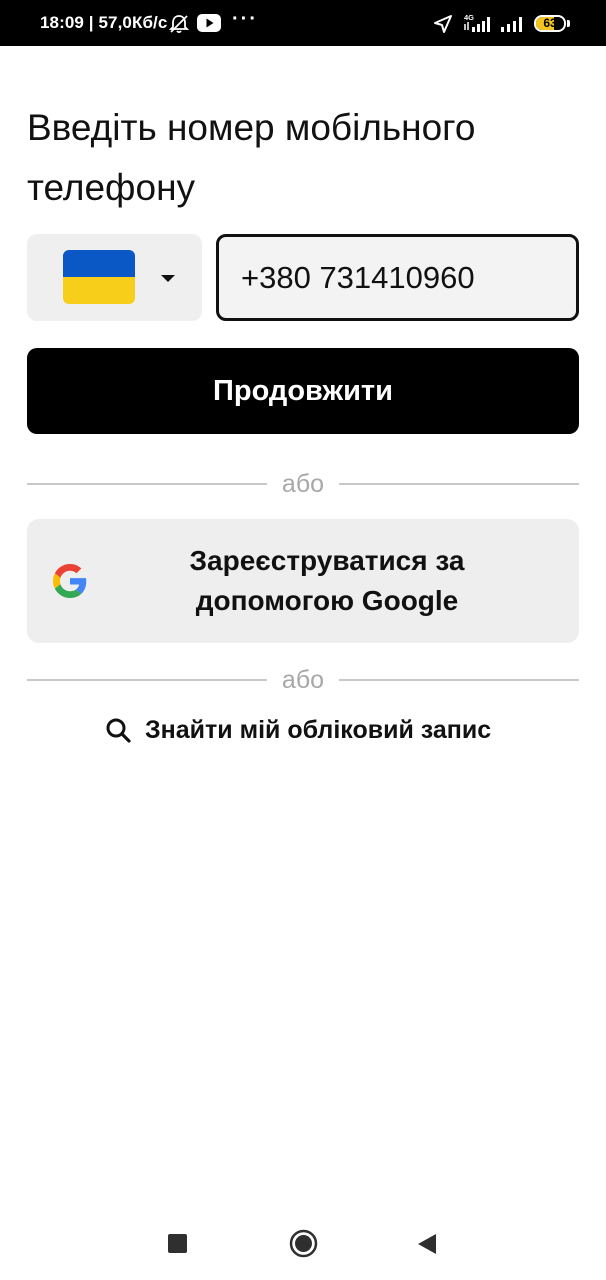 This screenshot has height=1280, width=606. Describe the element at coordinates (303, 391) in the screenshot. I see `continue-button: Продовжити` at that location.